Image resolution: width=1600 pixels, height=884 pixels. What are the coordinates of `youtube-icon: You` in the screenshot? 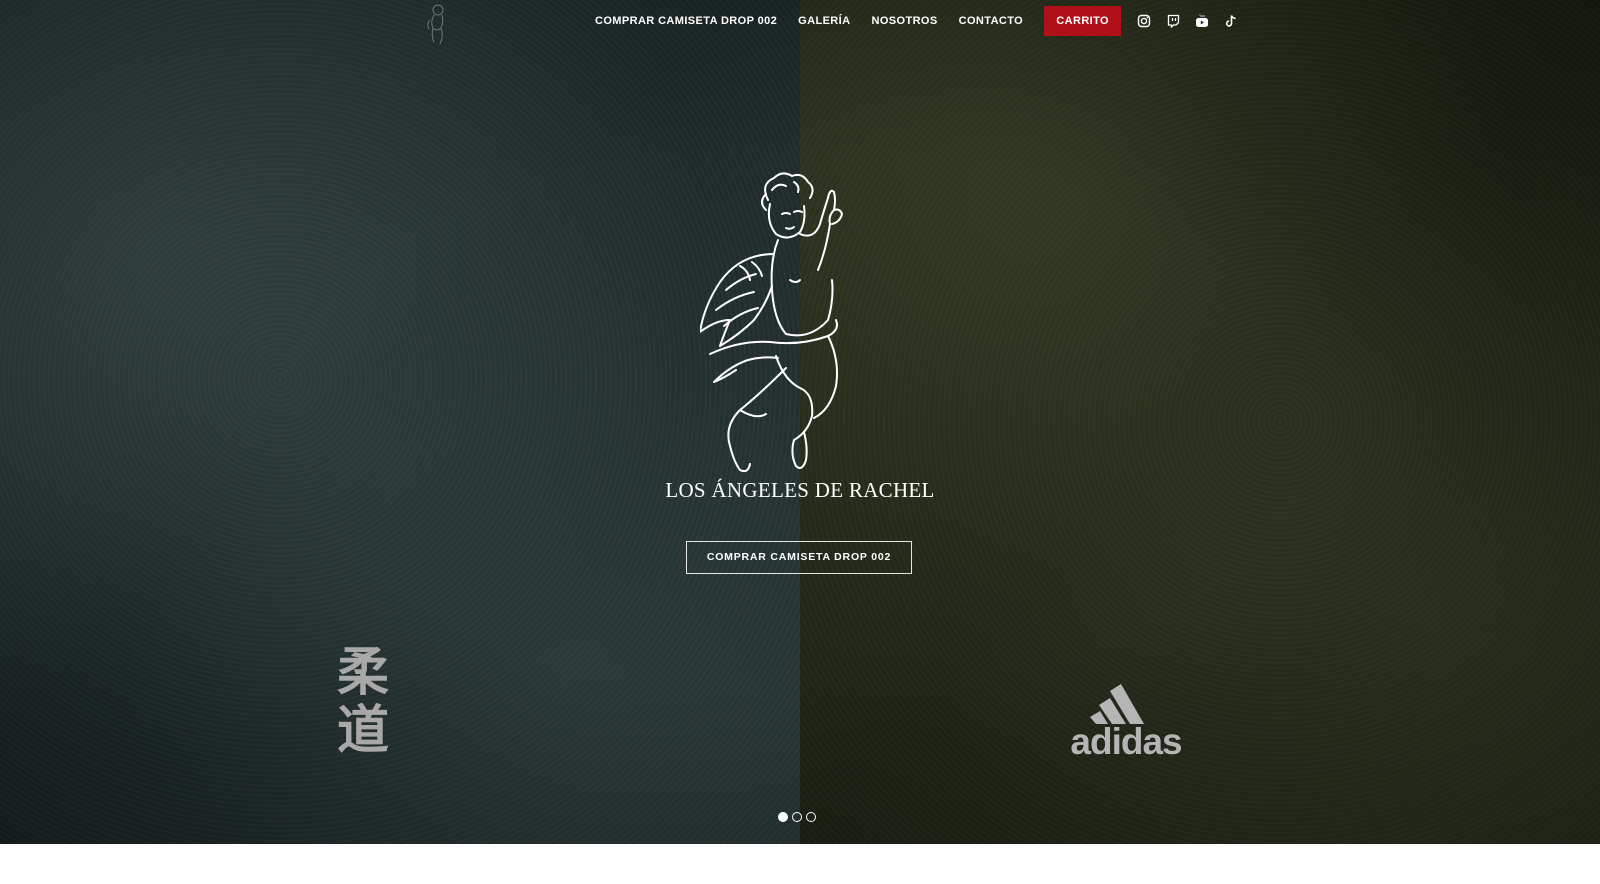 It's located at (1202, 21).